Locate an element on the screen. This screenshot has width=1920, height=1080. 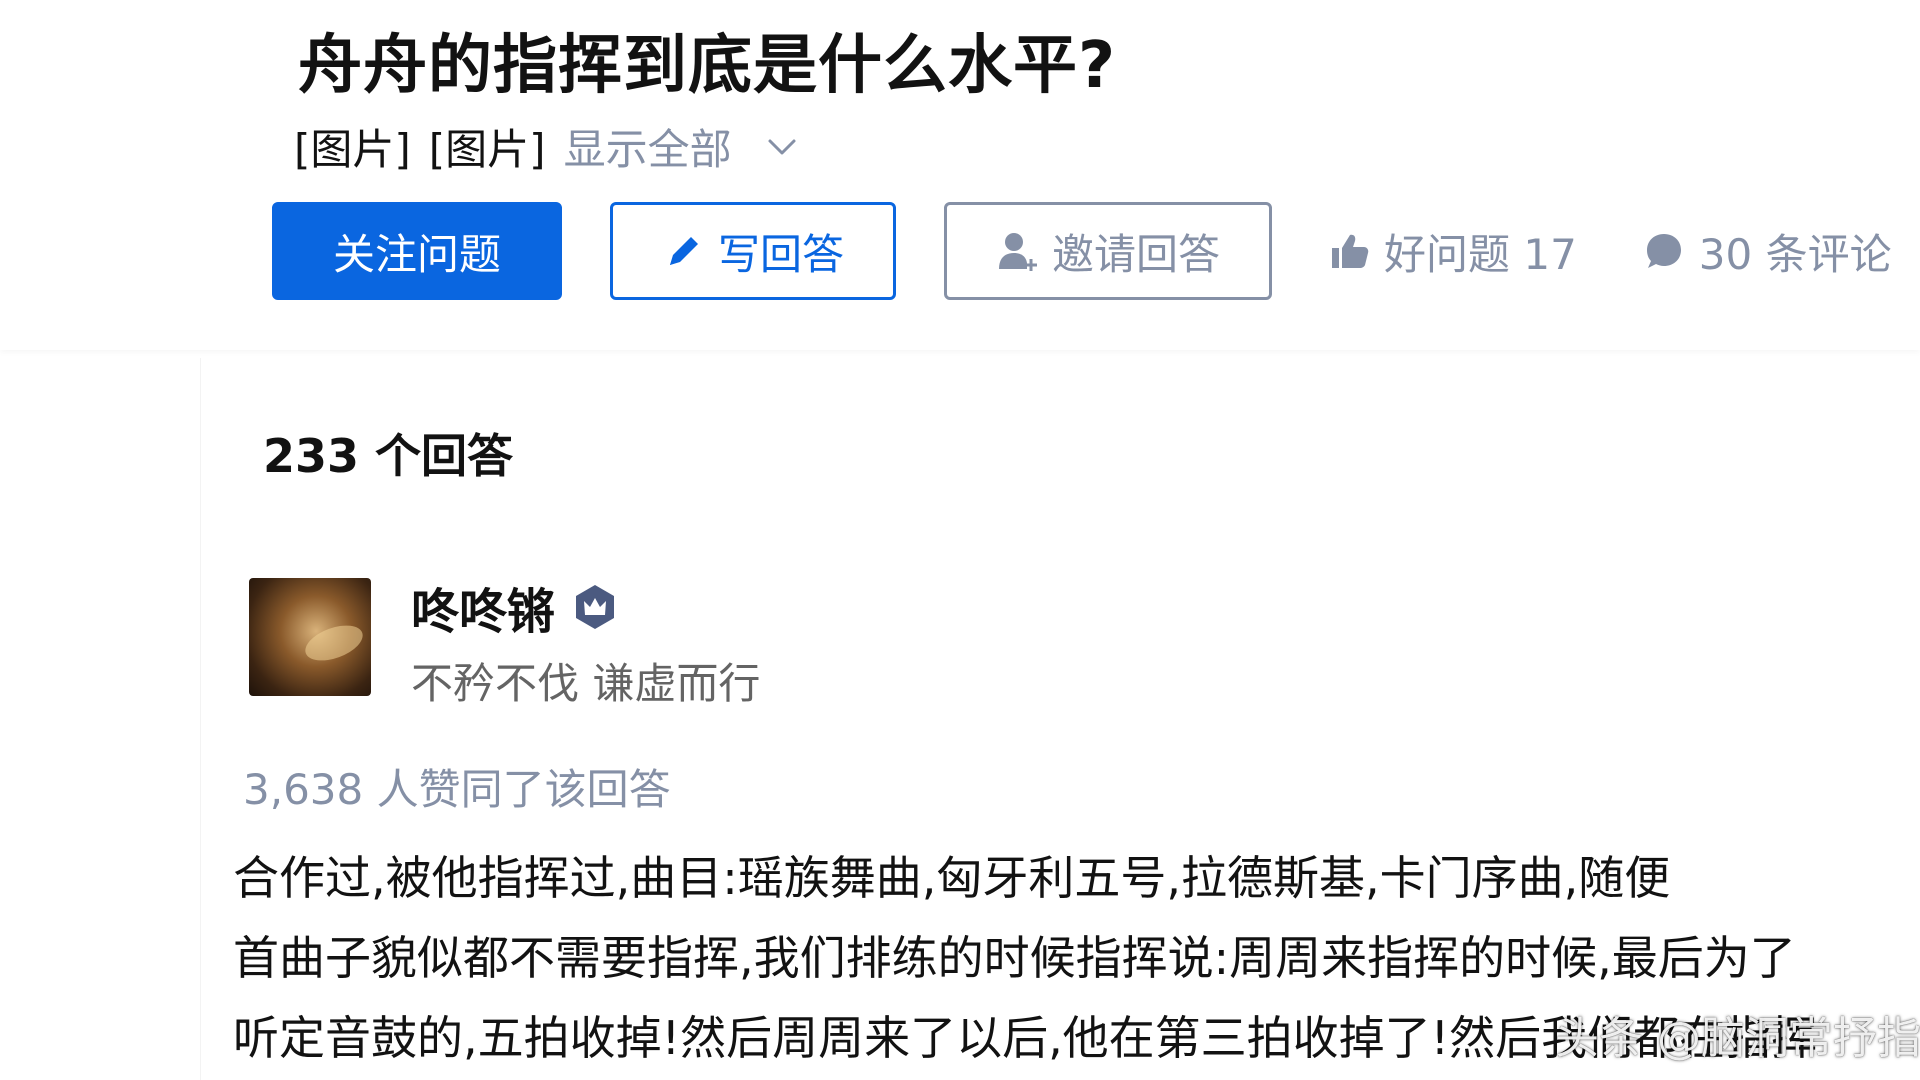
image-placeholder-1: [图片] is located at coordinates (352, 146).